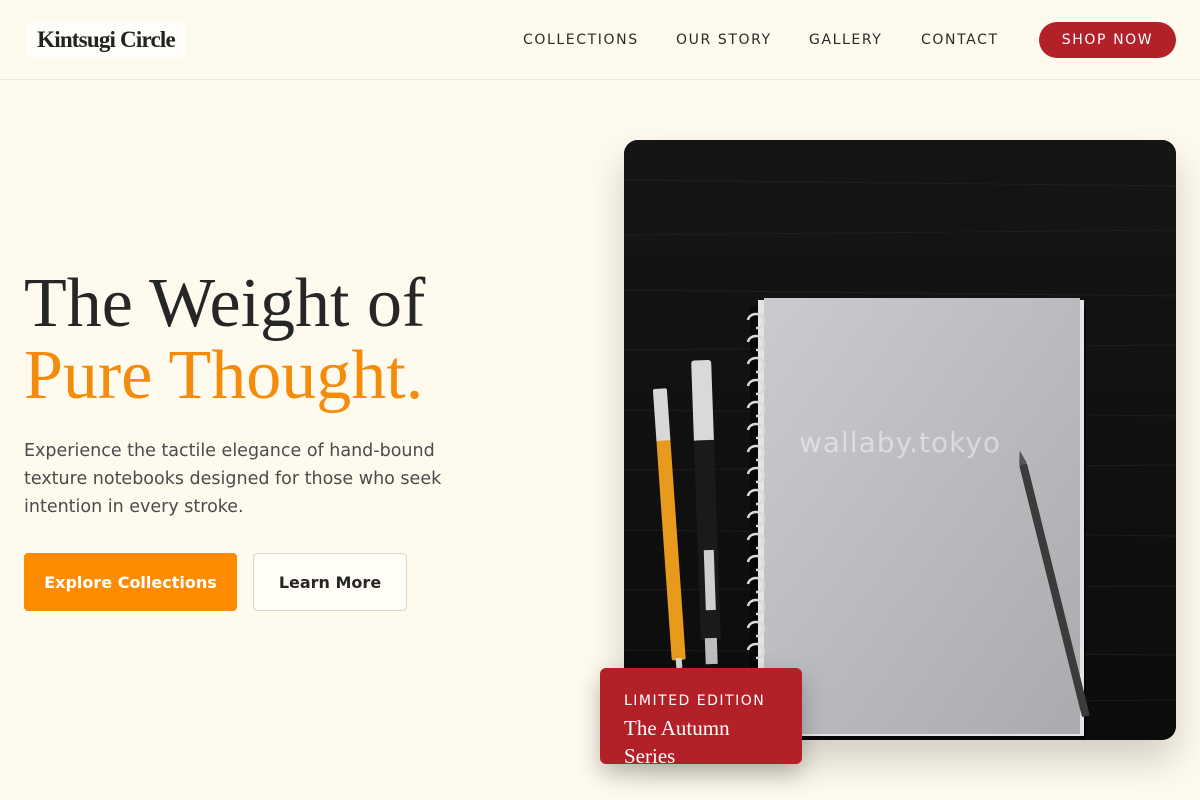 The height and width of the screenshot is (800, 1200). I want to click on nav-link-collections: COLLECTIONS, so click(581, 40).